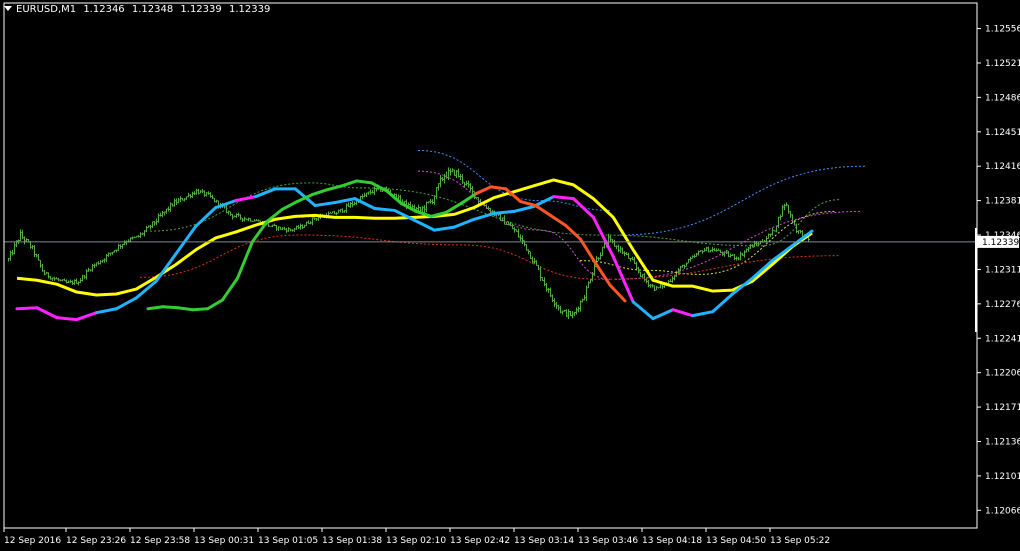 The width and height of the screenshot is (1020, 551). What do you see at coordinates (352, 541) in the screenshot?
I see `x-tick-label: 13 Sep 01:38` at bounding box center [352, 541].